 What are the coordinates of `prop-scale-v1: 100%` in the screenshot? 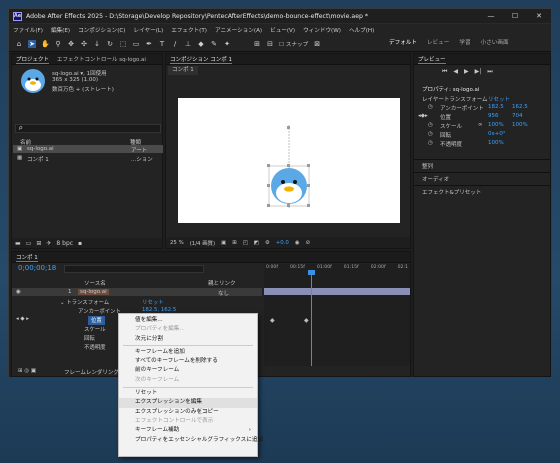 It's located at (496, 125).